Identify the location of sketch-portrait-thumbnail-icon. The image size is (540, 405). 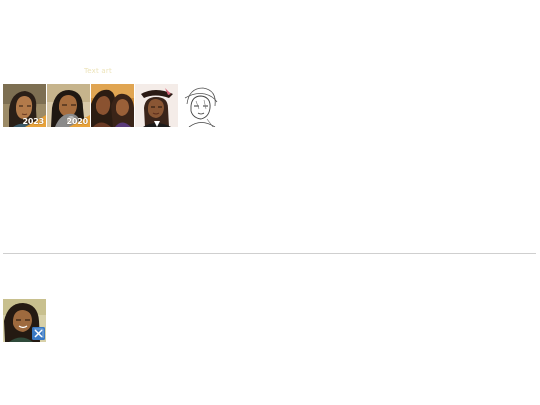
(200, 105).